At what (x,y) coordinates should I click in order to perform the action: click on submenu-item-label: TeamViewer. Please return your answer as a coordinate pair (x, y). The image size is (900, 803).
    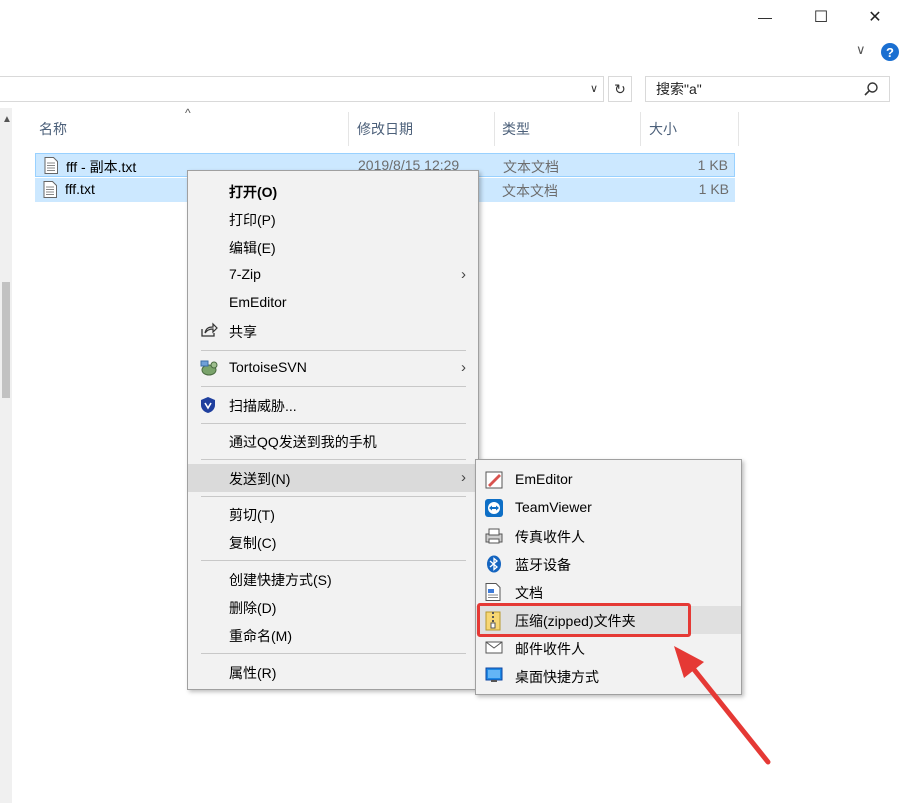
    Looking at the image, I should click on (553, 507).